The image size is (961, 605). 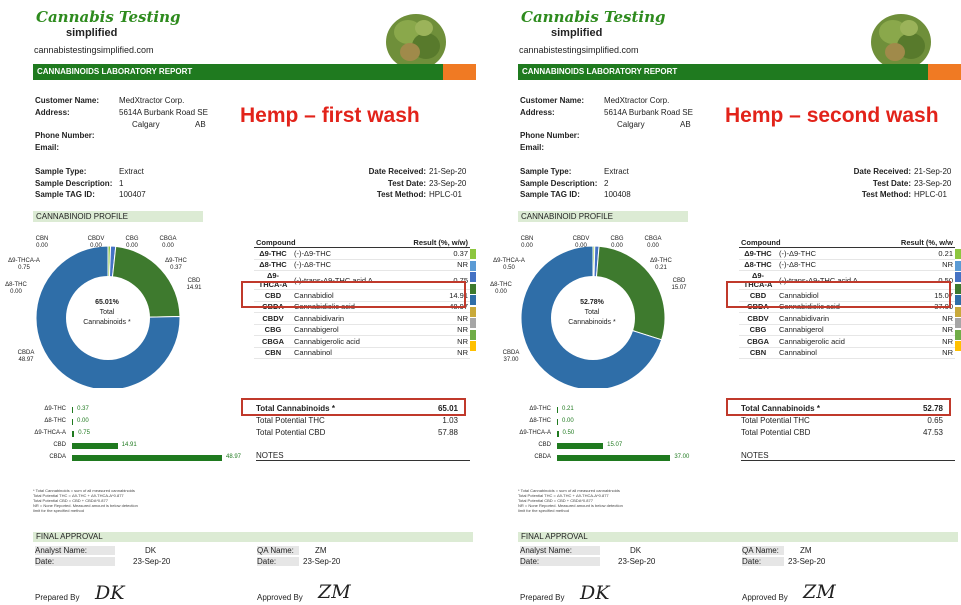 What do you see at coordinates (758, 330) in the screenshot?
I see `compound-abbreviation: CBG` at bounding box center [758, 330].